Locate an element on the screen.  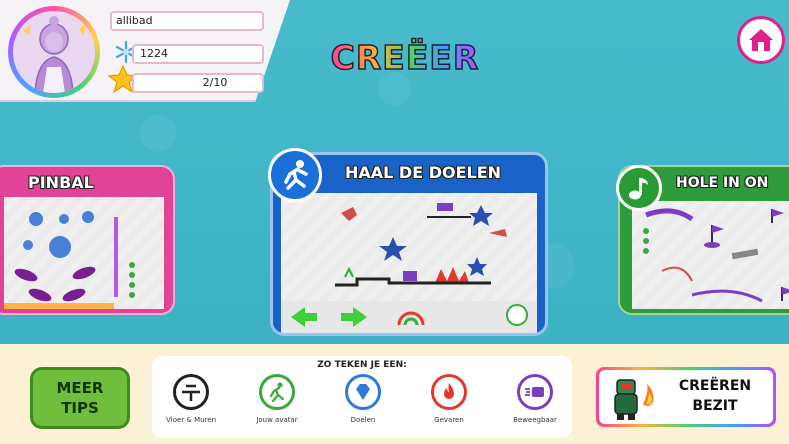
floor-wall-icon is located at coordinates (191, 392).